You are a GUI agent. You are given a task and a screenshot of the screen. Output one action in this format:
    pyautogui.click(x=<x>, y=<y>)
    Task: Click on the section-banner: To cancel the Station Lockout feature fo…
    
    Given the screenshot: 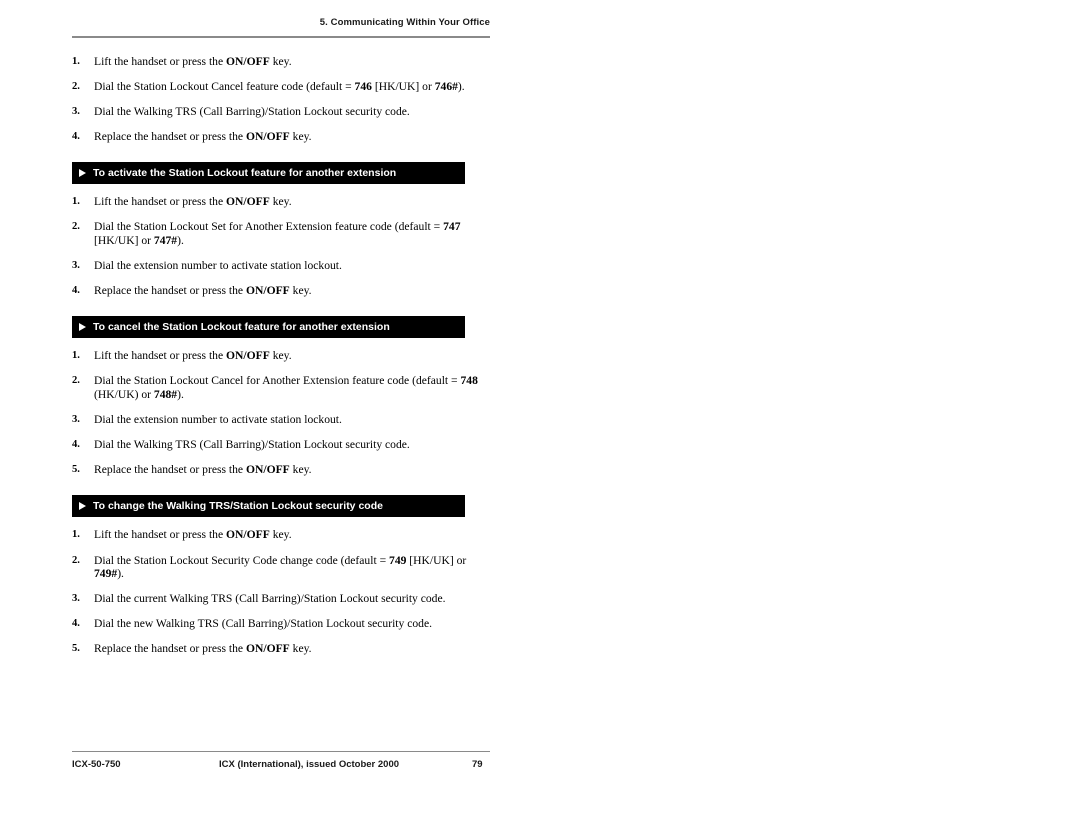 What is the action you would take?
    pyautogui.click(x=268, y=327)
    